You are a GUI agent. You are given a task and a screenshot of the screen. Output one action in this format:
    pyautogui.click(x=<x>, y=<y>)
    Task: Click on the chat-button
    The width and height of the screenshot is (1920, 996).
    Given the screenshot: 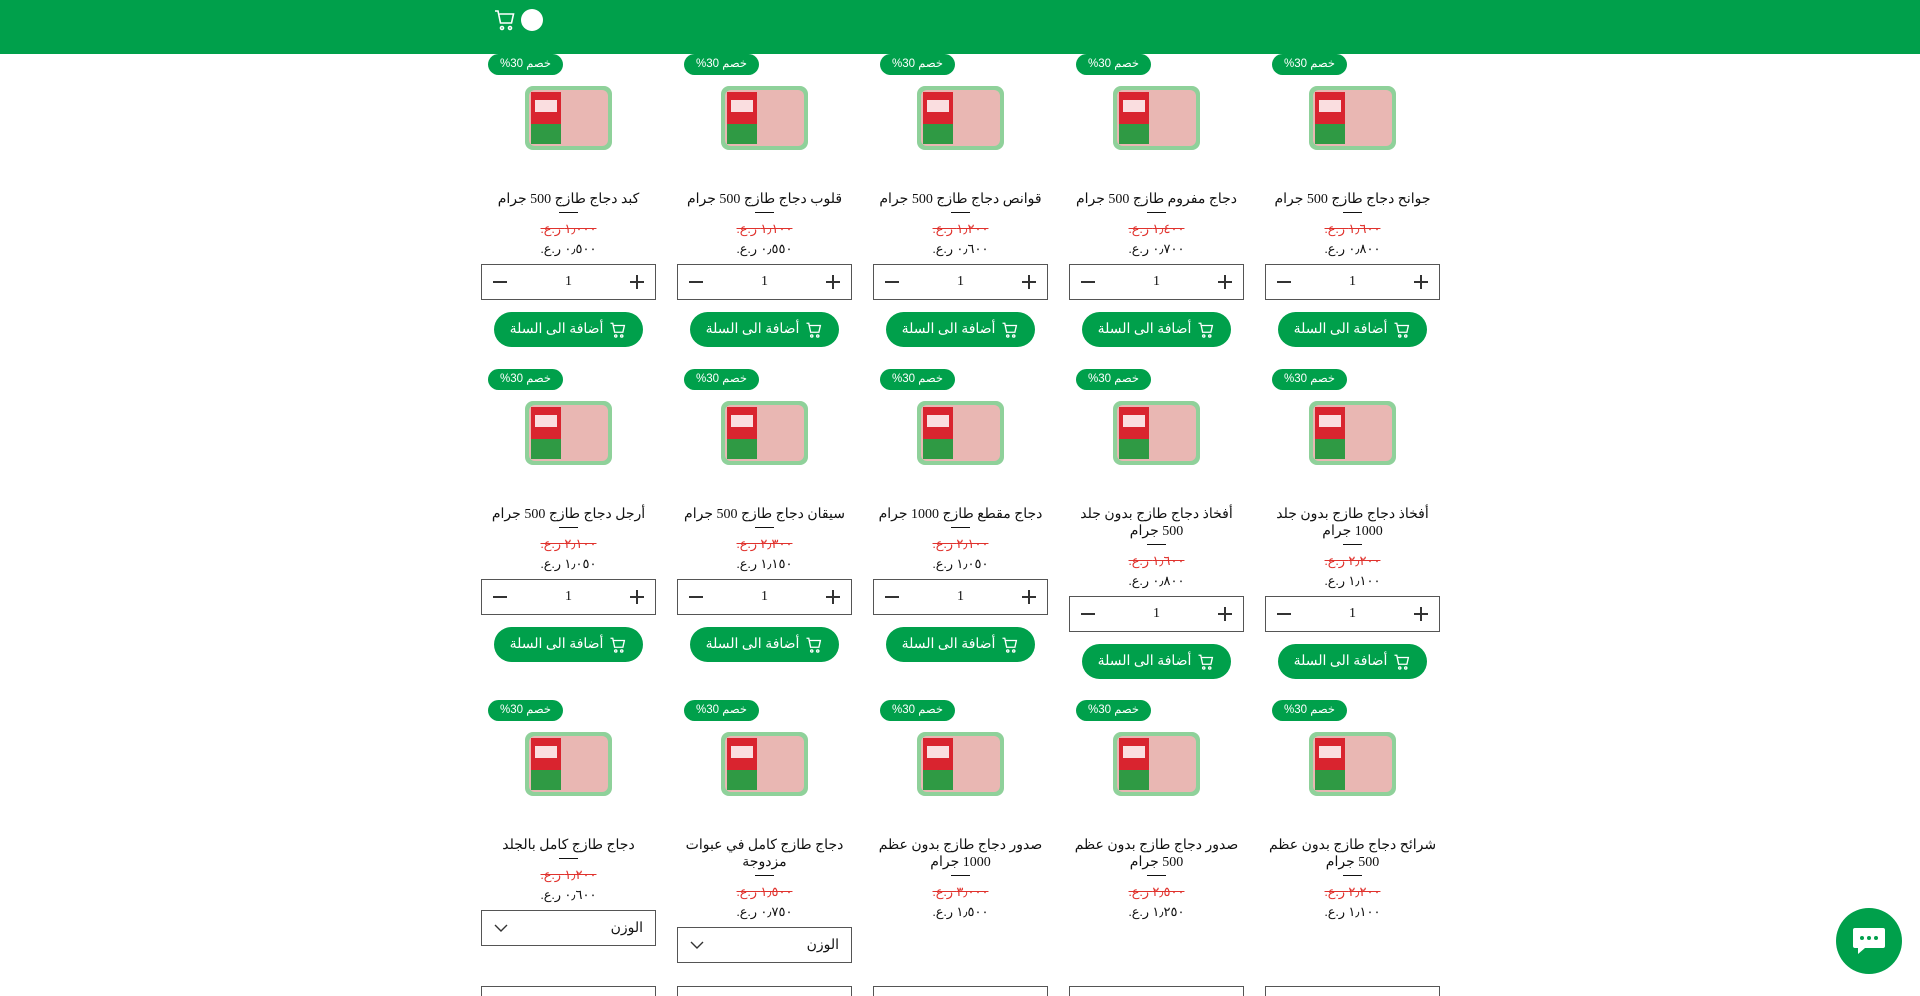 What is the action you would take?
    pyautogui.click(x=1869, y=941)
    